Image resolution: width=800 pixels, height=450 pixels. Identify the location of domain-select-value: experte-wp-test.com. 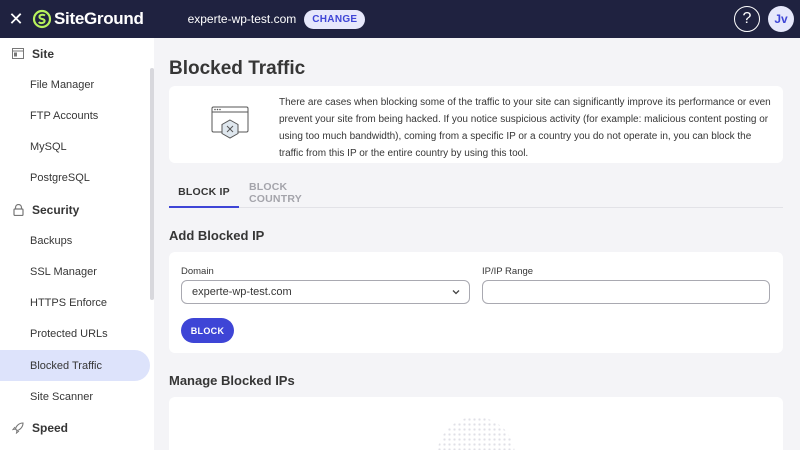
(242, 292).